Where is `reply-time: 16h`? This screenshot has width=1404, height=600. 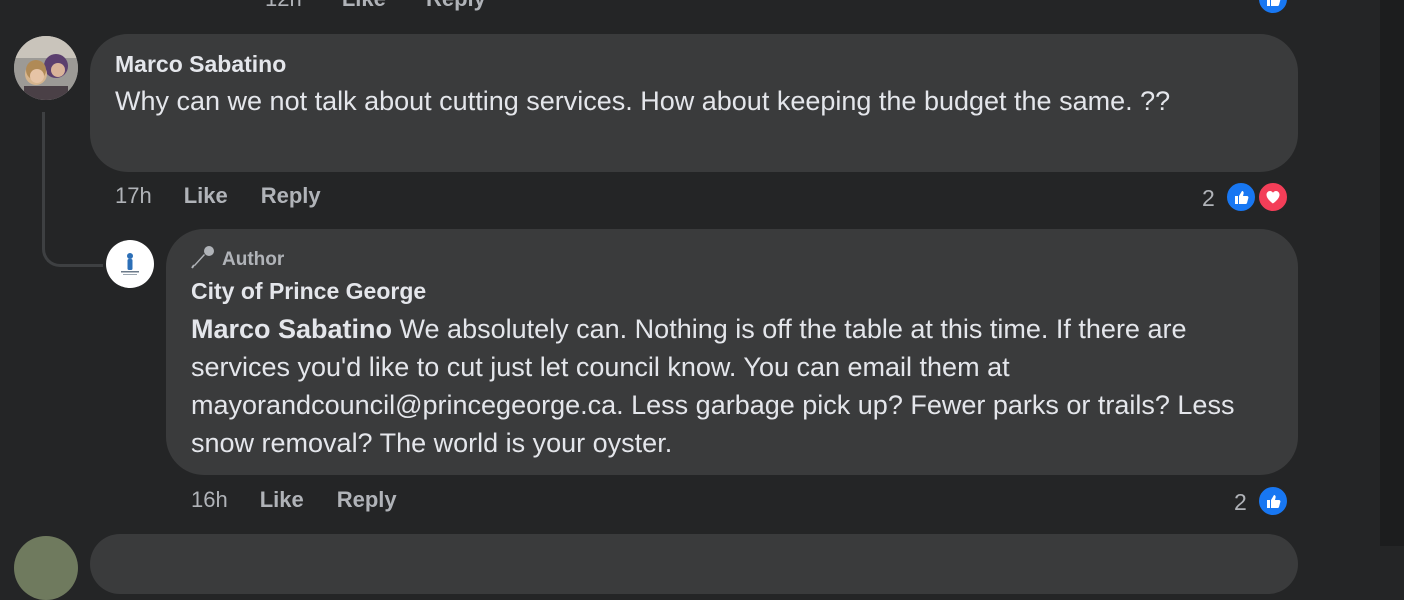 reply-time: 16h is located at coordinates (209, 500).